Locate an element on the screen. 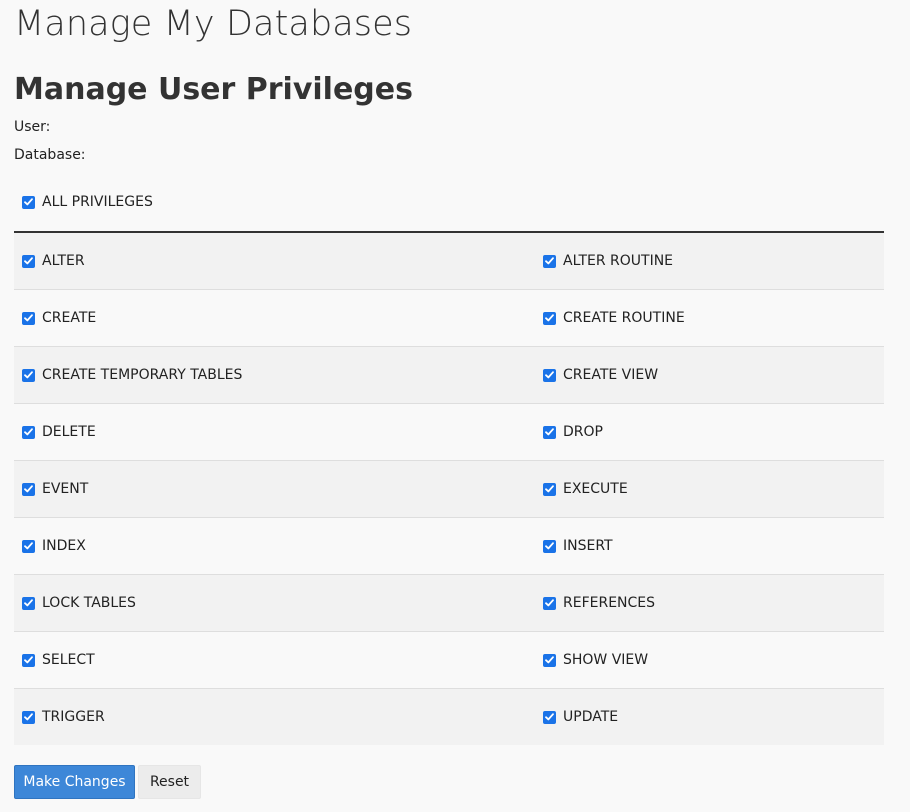 The height and width of the screenshot is (812, 910). privilege-option: INSERT is located at coordinates (578, 546).